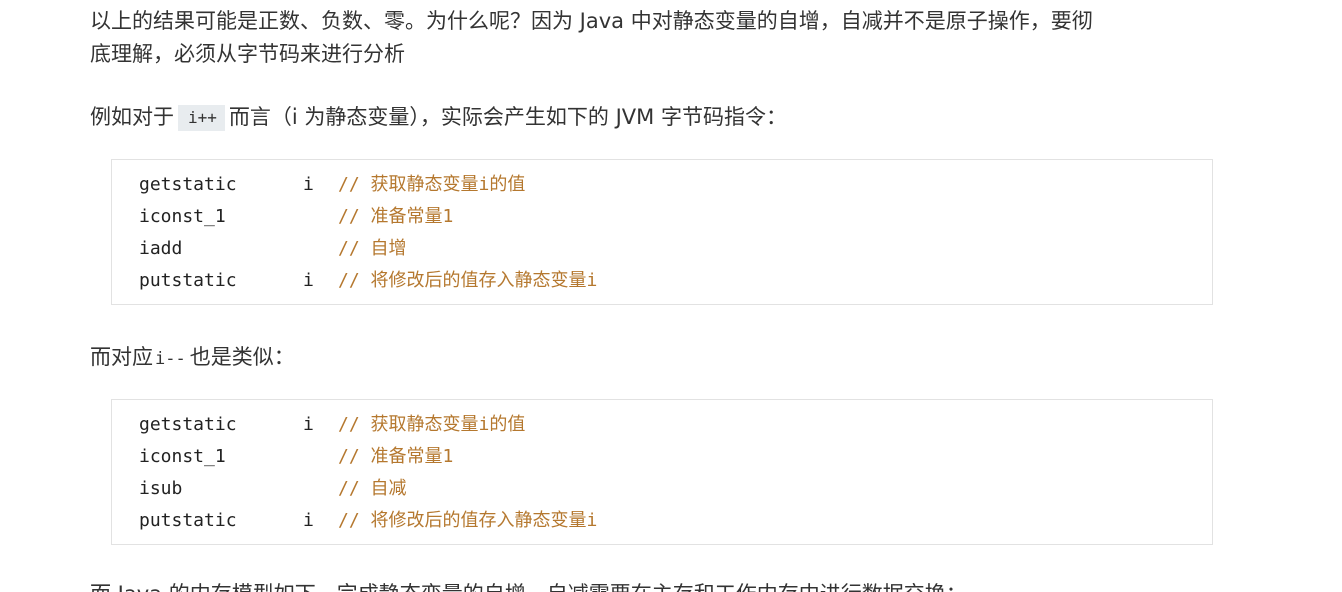 This screenshot has height=592, width=1342. What do you see at coordinates (273, 249) in the screenshot?
I see `code-line: iadd // 自增` at bounding box center [273, 249].